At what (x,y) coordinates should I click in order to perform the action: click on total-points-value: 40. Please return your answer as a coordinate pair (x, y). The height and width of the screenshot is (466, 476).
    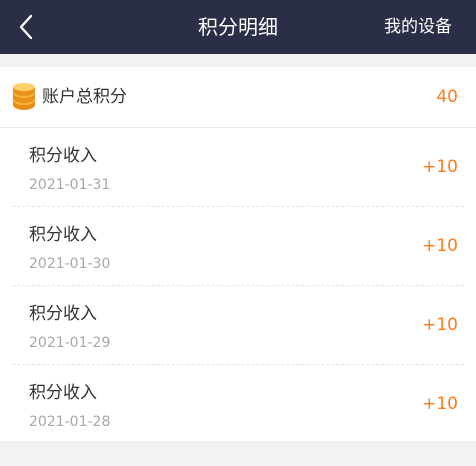
    Looking at the image, I should click on (447, 97).